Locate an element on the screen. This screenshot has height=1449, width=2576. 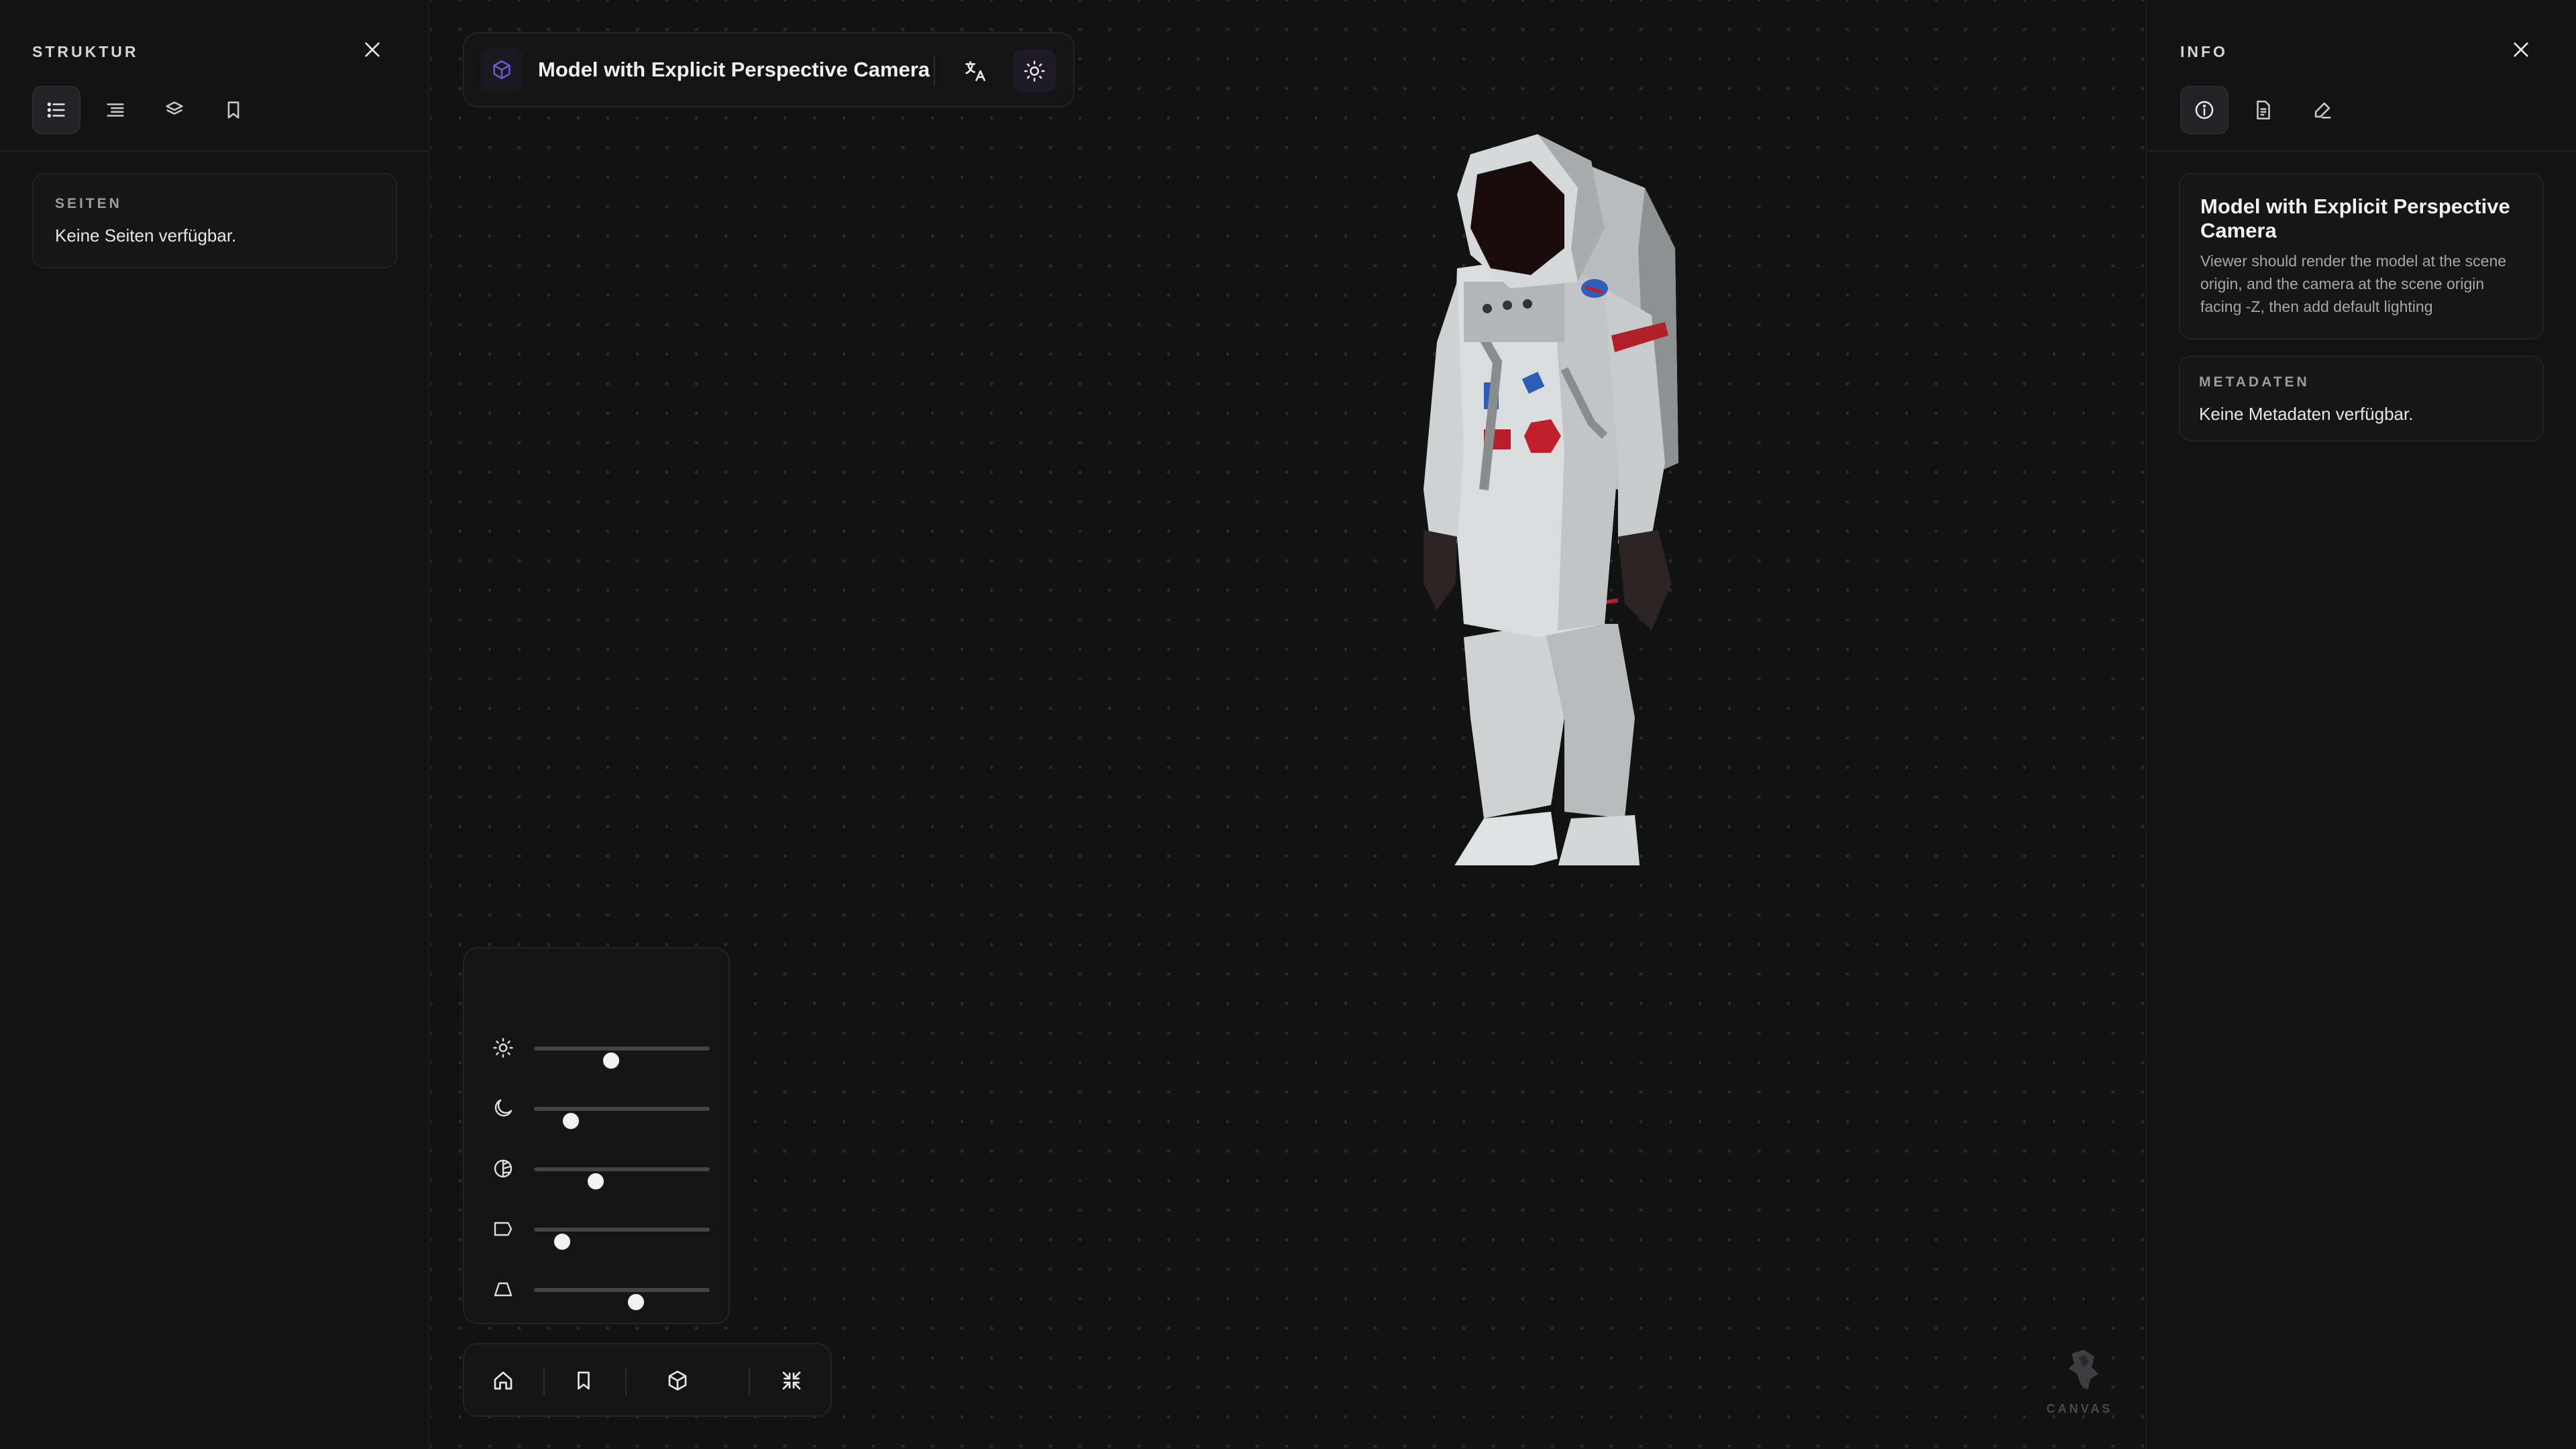
tab-info is located at coordinates (2204, 110).